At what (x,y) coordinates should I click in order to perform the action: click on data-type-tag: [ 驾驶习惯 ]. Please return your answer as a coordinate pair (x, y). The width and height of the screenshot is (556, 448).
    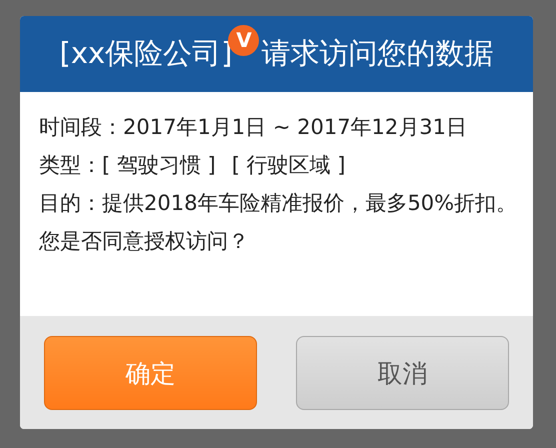
    Looking at the image, I should click on (159, 165).